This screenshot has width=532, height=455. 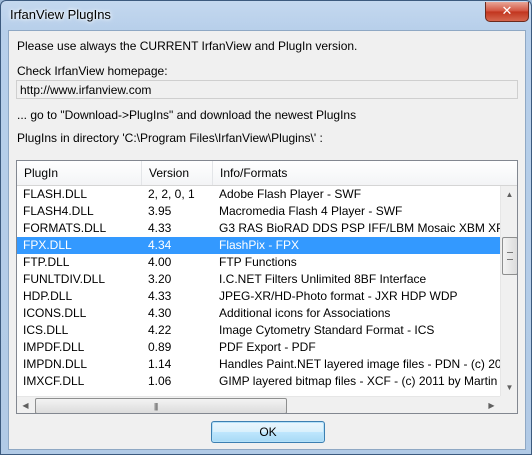 What do you see at coordinates (92, 71) in the screenshot?
I see `homepage-label: Check IrfanView homepage:` at bounding box center [92, 71].